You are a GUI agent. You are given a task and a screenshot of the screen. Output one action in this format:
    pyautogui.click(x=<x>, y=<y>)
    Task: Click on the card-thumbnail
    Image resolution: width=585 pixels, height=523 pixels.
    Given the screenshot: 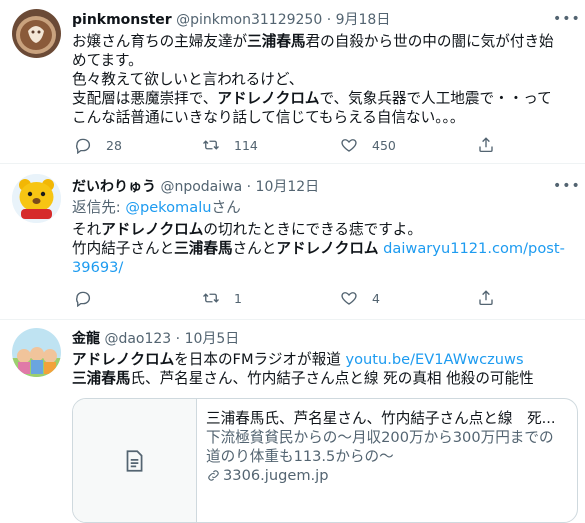 What is the action you would take?
    pyautogui.click(x=135, y=460)
    